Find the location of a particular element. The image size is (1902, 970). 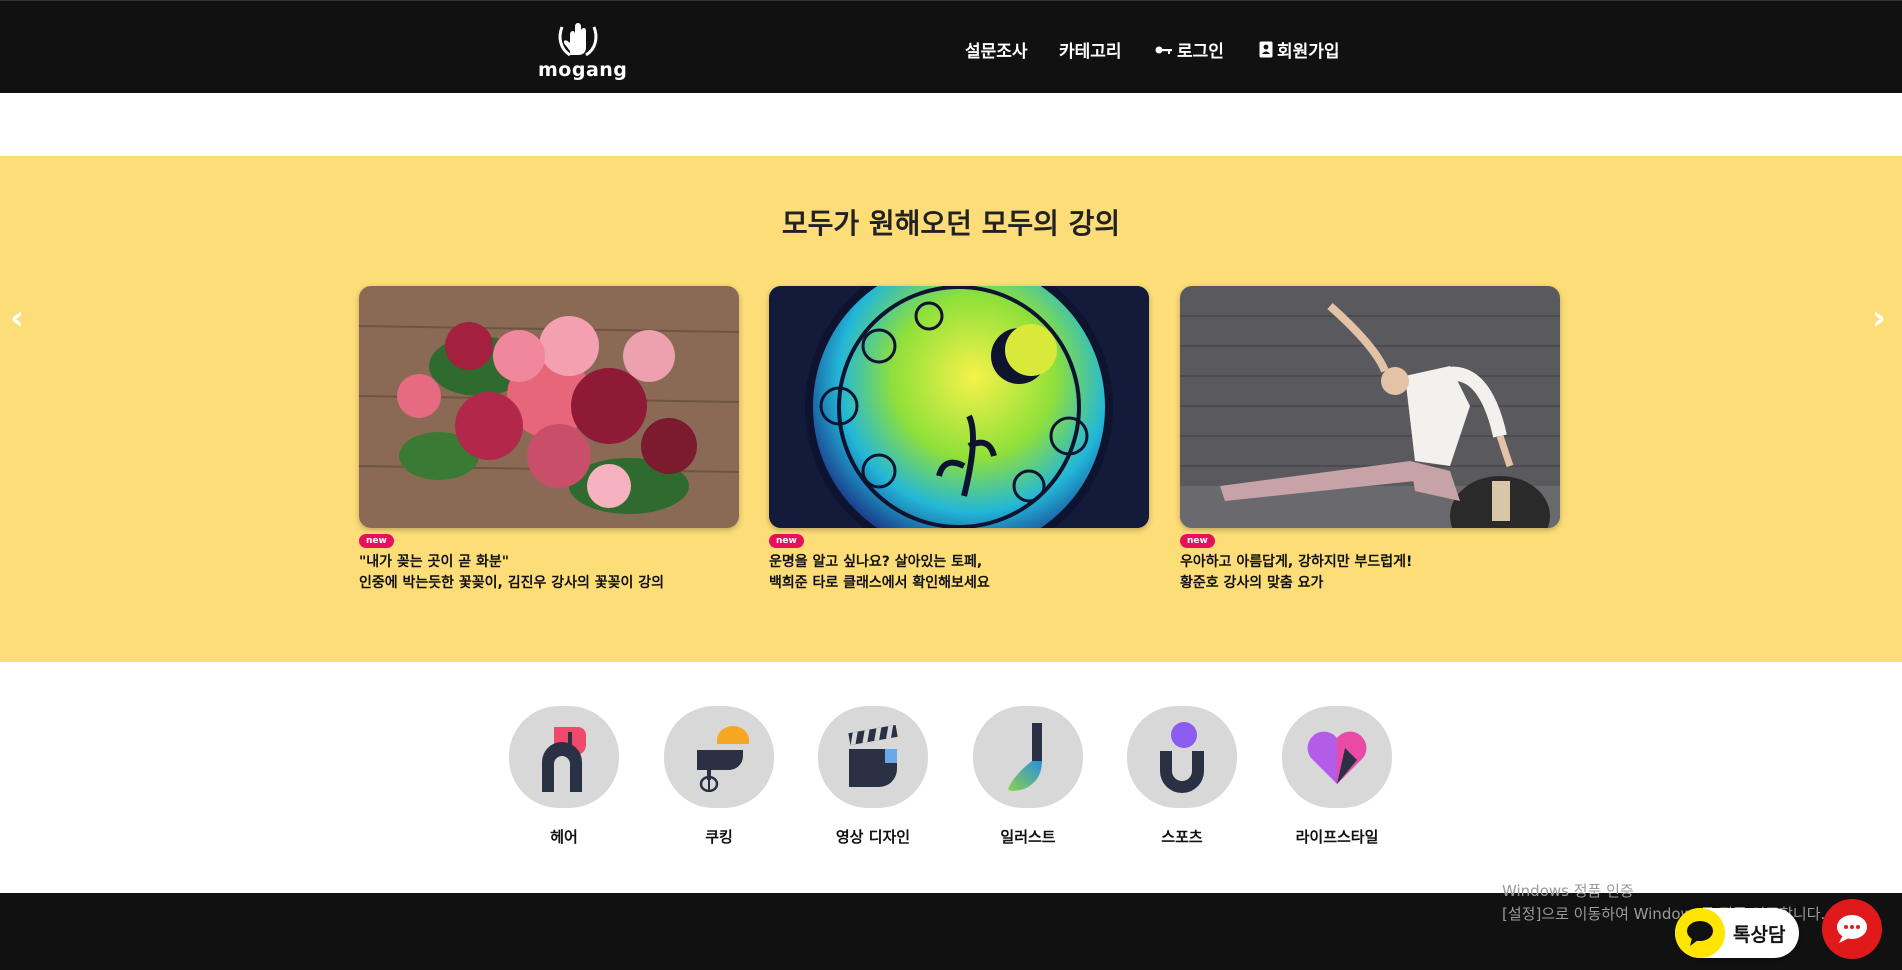

id-card-icon is located at coordinates (1266, 49).